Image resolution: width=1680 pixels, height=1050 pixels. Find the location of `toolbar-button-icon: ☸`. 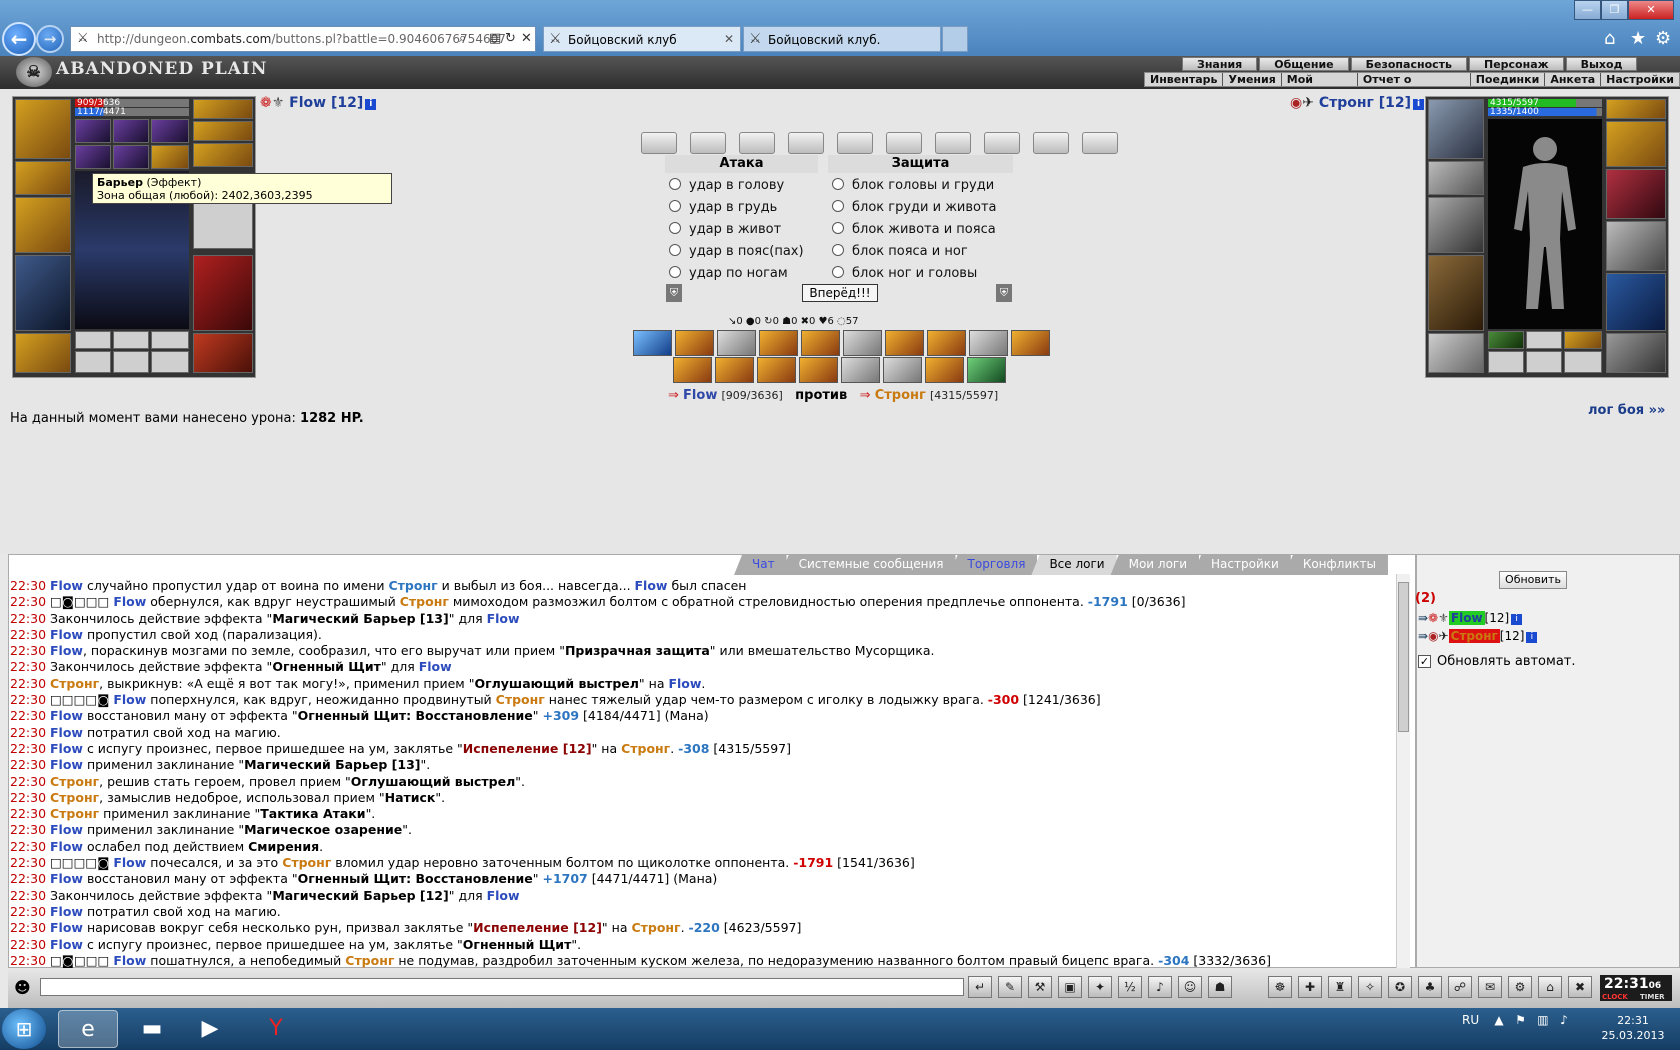

toolbar-button-icon: ☸ is located at coordinates (1280, 987).